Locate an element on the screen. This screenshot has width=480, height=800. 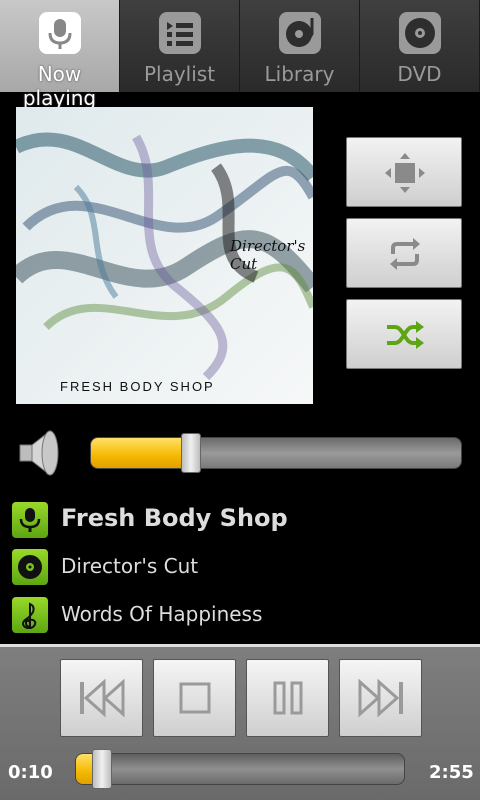
stop-icon is located at coordinates (195, 698).